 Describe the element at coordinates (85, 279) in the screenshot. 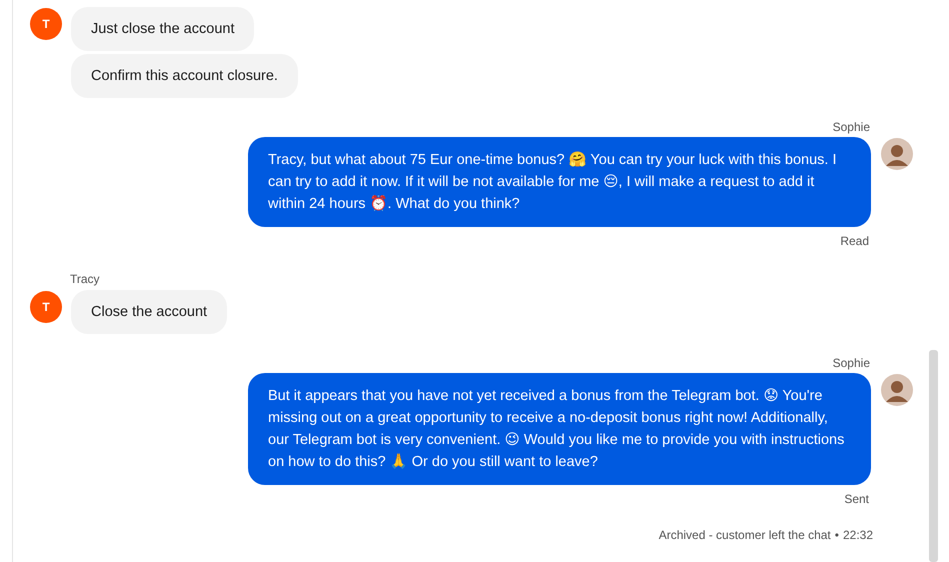

I see `sender-name: Tracy` at that location.